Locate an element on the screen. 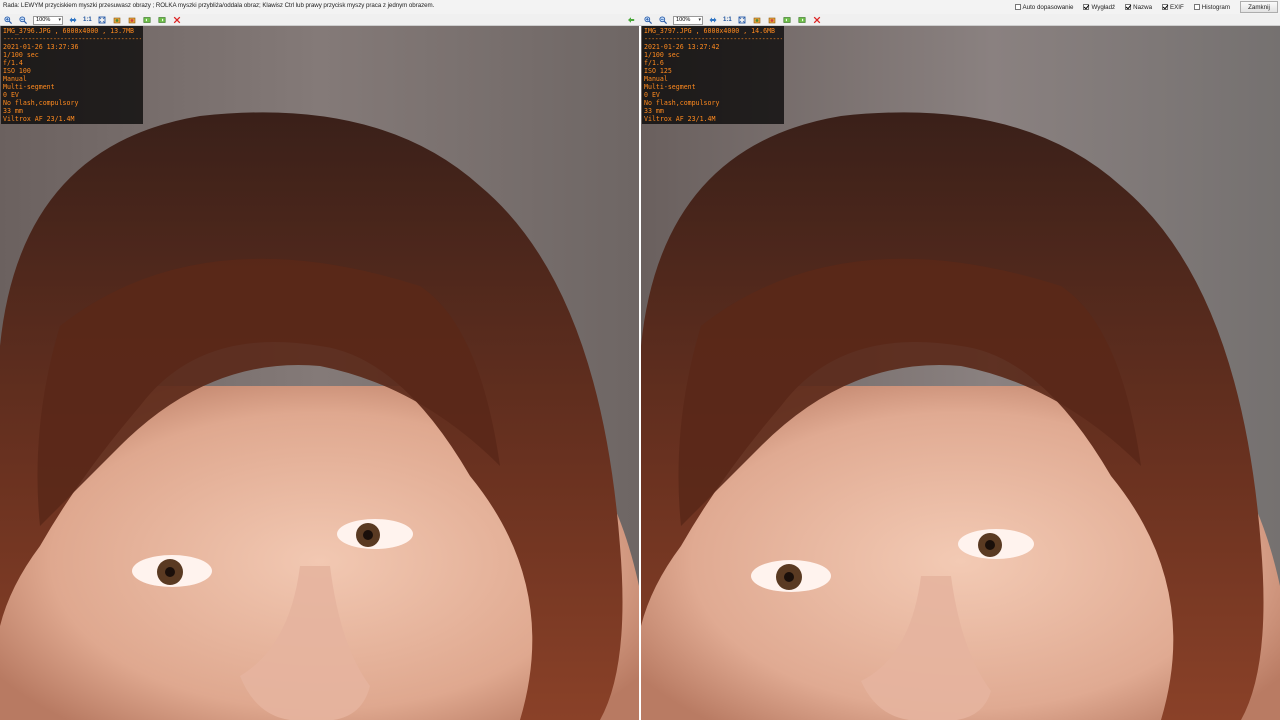 The width and height of the screenshot is (1280, 720). option-histogram: Histogram is located at coordinates (1211, 7).